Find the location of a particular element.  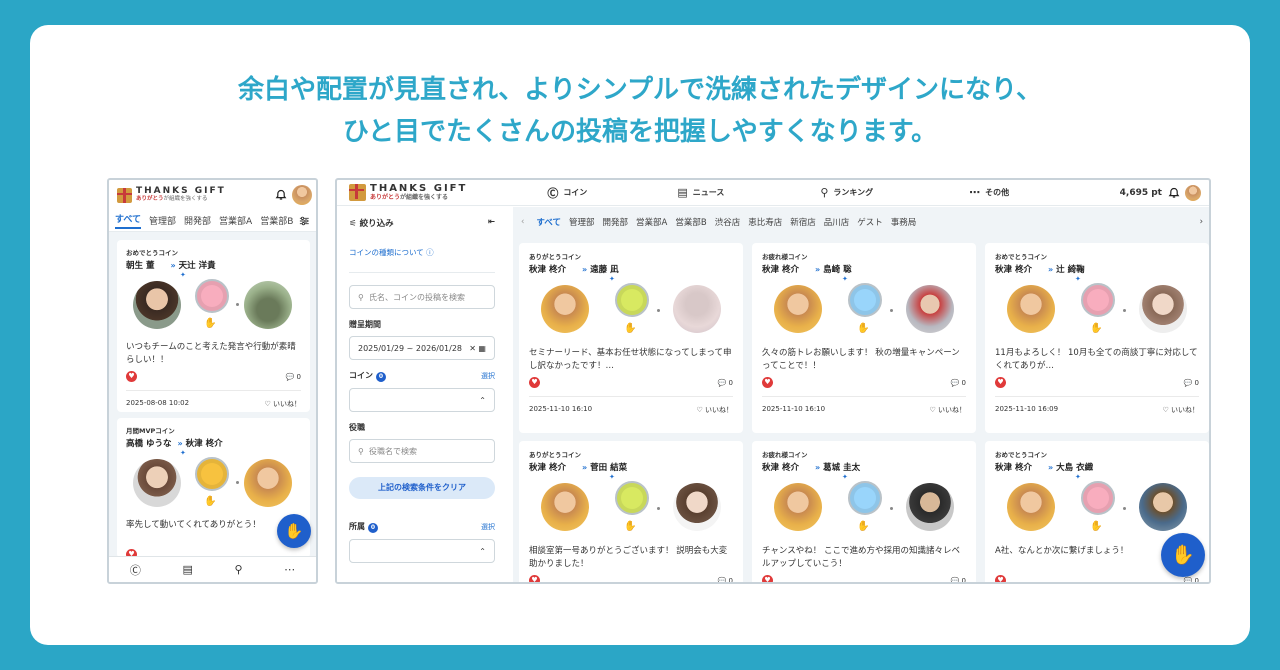

more-nav-icon: ⋯ is located at coordinates (289, 569).